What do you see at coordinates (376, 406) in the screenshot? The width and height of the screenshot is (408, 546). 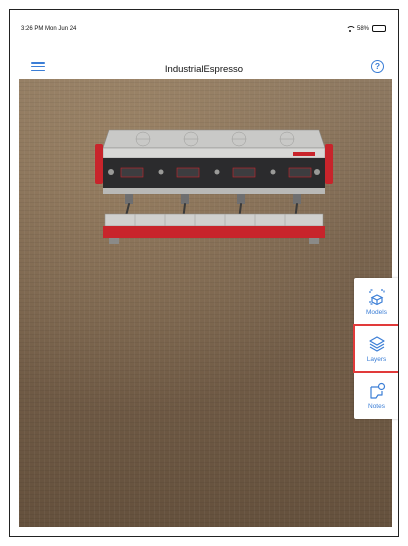 I see `notes-label: Notes` at bounding box center [376, 406].